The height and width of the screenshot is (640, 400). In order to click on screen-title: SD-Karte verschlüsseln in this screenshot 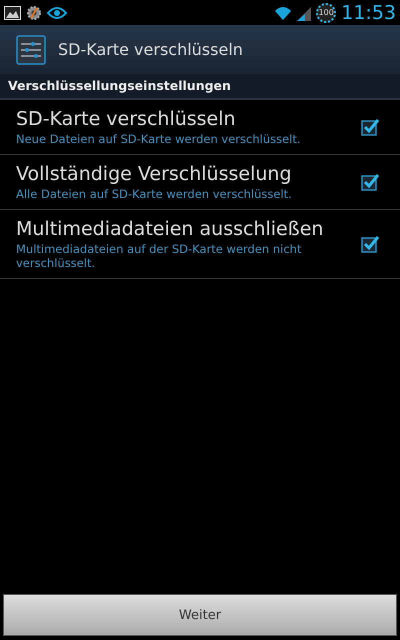, I will do `click(150, 49)`.